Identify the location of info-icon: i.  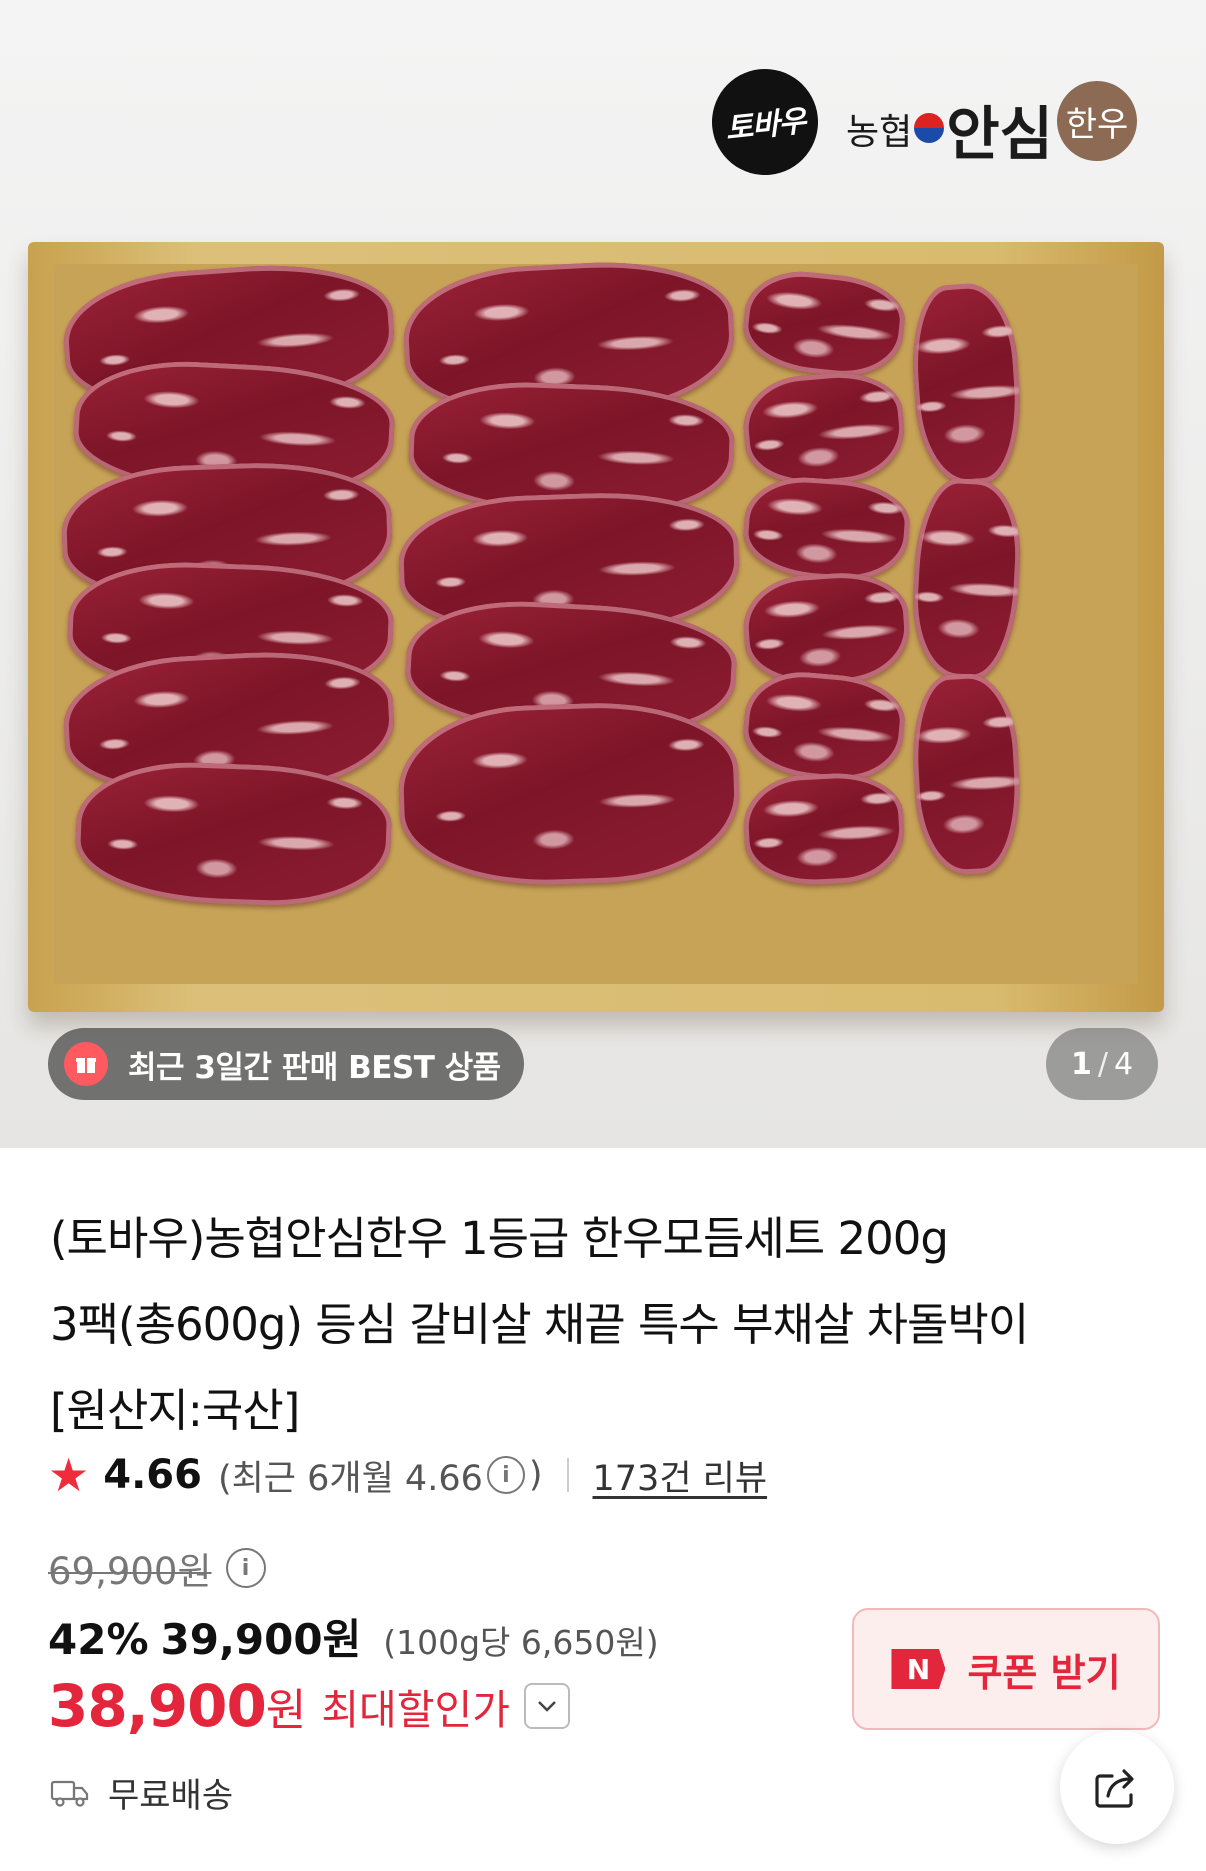
(505, 1475).